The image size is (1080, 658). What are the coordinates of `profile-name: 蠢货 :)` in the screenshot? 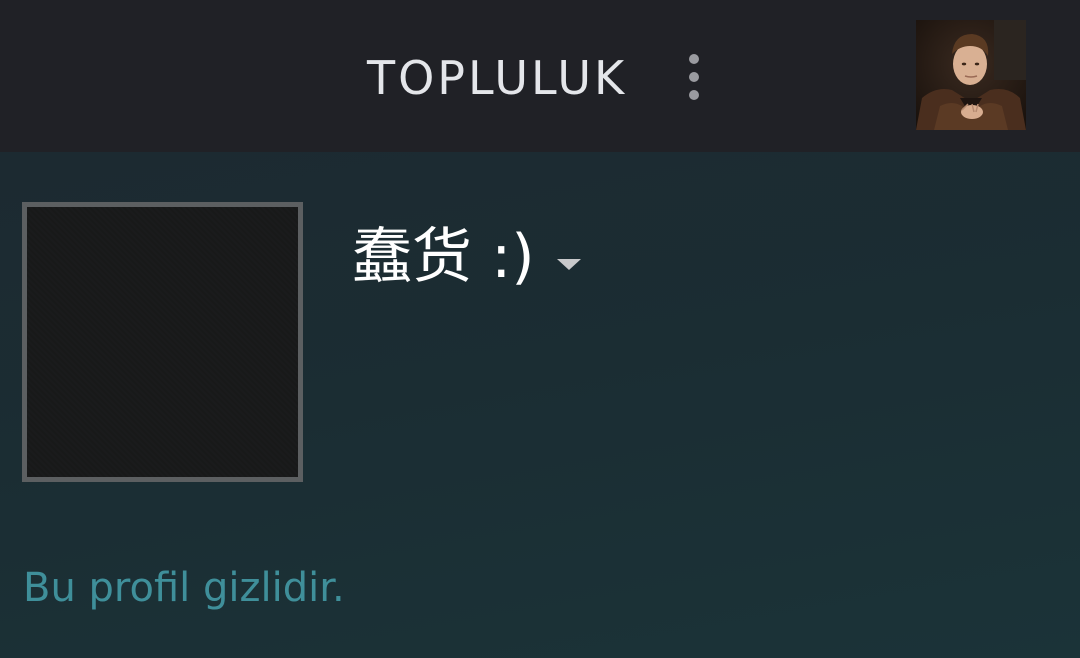 It's located at (443, 257).